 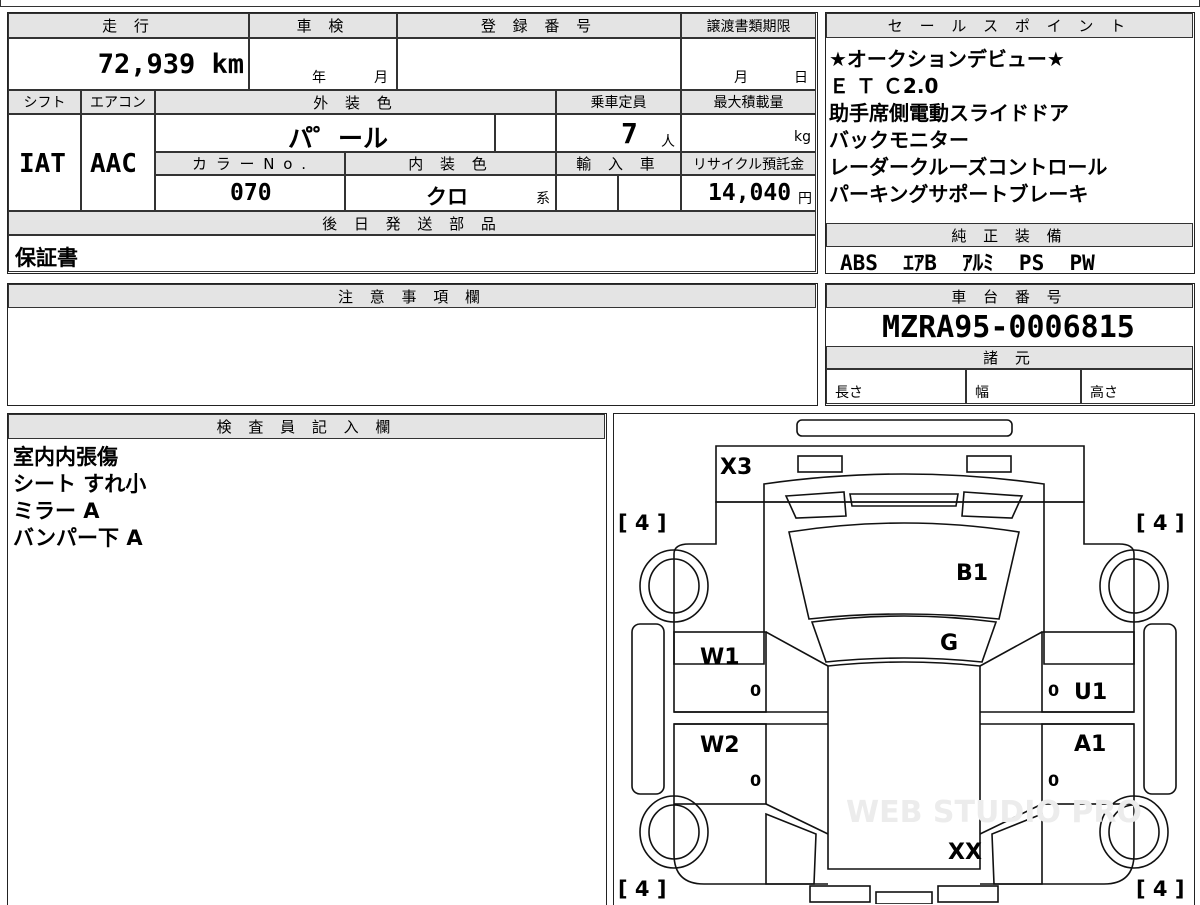 What do you see at coordinates (381, 78) in the screenshot?
I see `inspection-month-label: 月` at bounding box center [381, 78].